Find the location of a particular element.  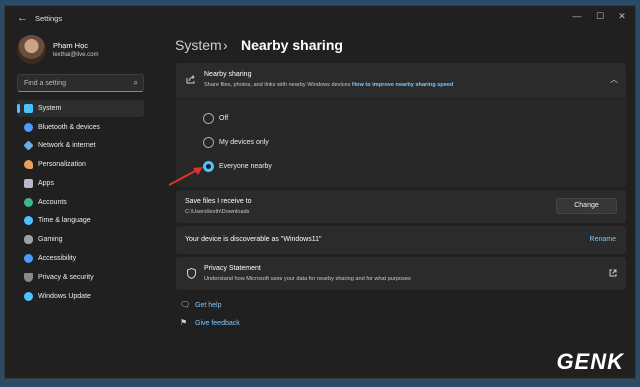

sidebar-item-windows-update: Windows Update is located at coordinates (80, 296).